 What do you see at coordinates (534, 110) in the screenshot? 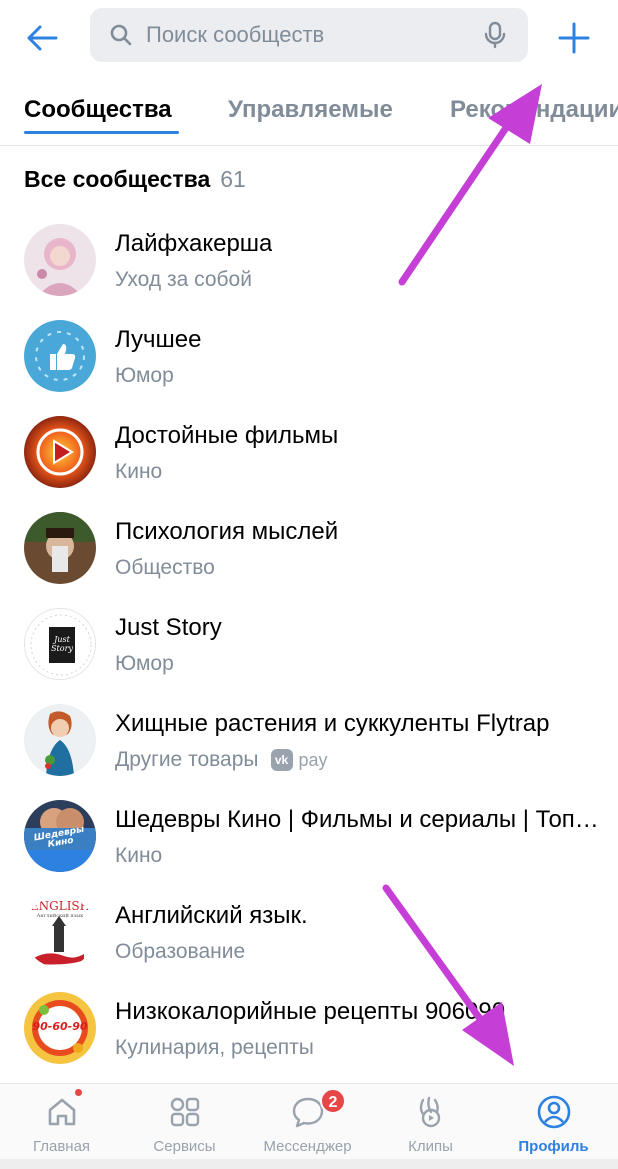
I see `tab-recommendations: Рекомендации` at bounding box center [534, 110].